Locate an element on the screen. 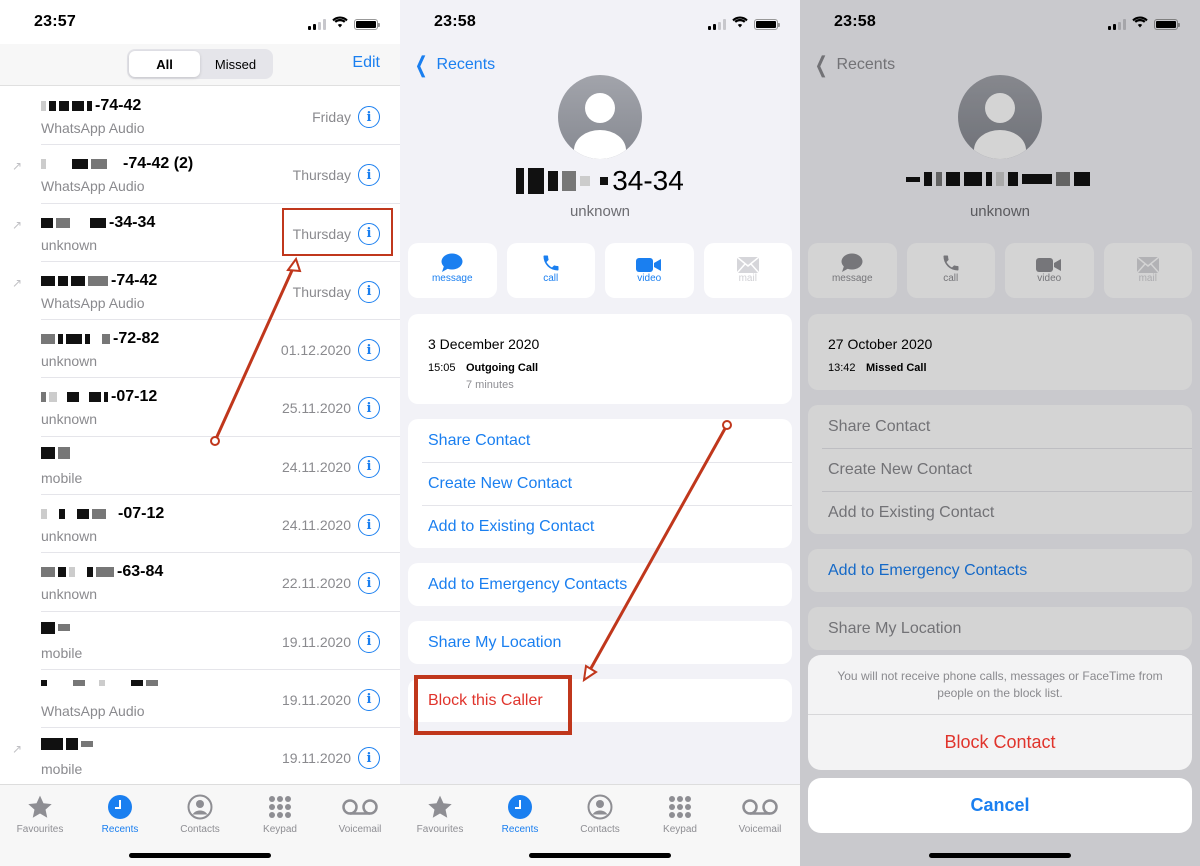  call-row: -72-82 unknown 01.12.2020 i is located at coordinates (200, 349).